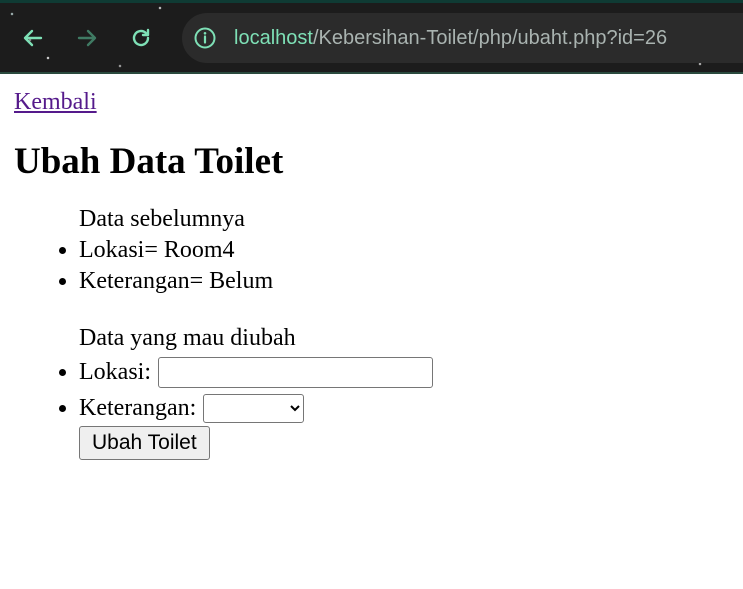 The height and width of the screenshot is (589, 743). I want to click on site-info-icon, so click(205, 38).